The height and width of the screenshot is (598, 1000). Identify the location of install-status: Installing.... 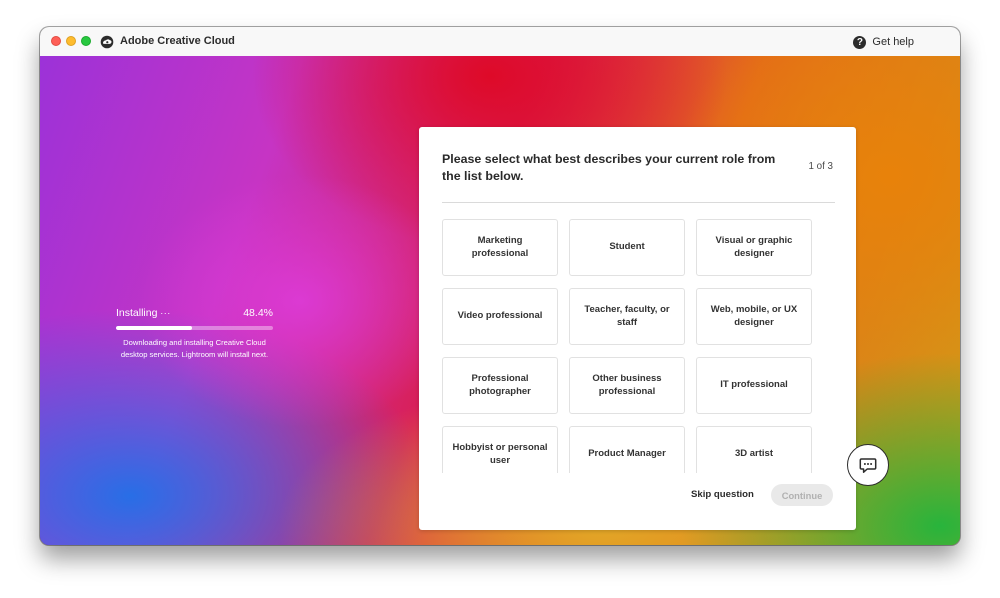
(143, 312).